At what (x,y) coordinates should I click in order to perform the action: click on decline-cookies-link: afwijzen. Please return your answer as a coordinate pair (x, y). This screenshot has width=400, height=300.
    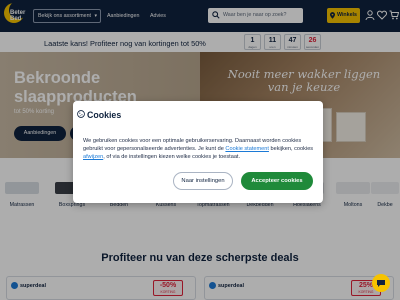
    Looking at the image, I should click on (93, 157).